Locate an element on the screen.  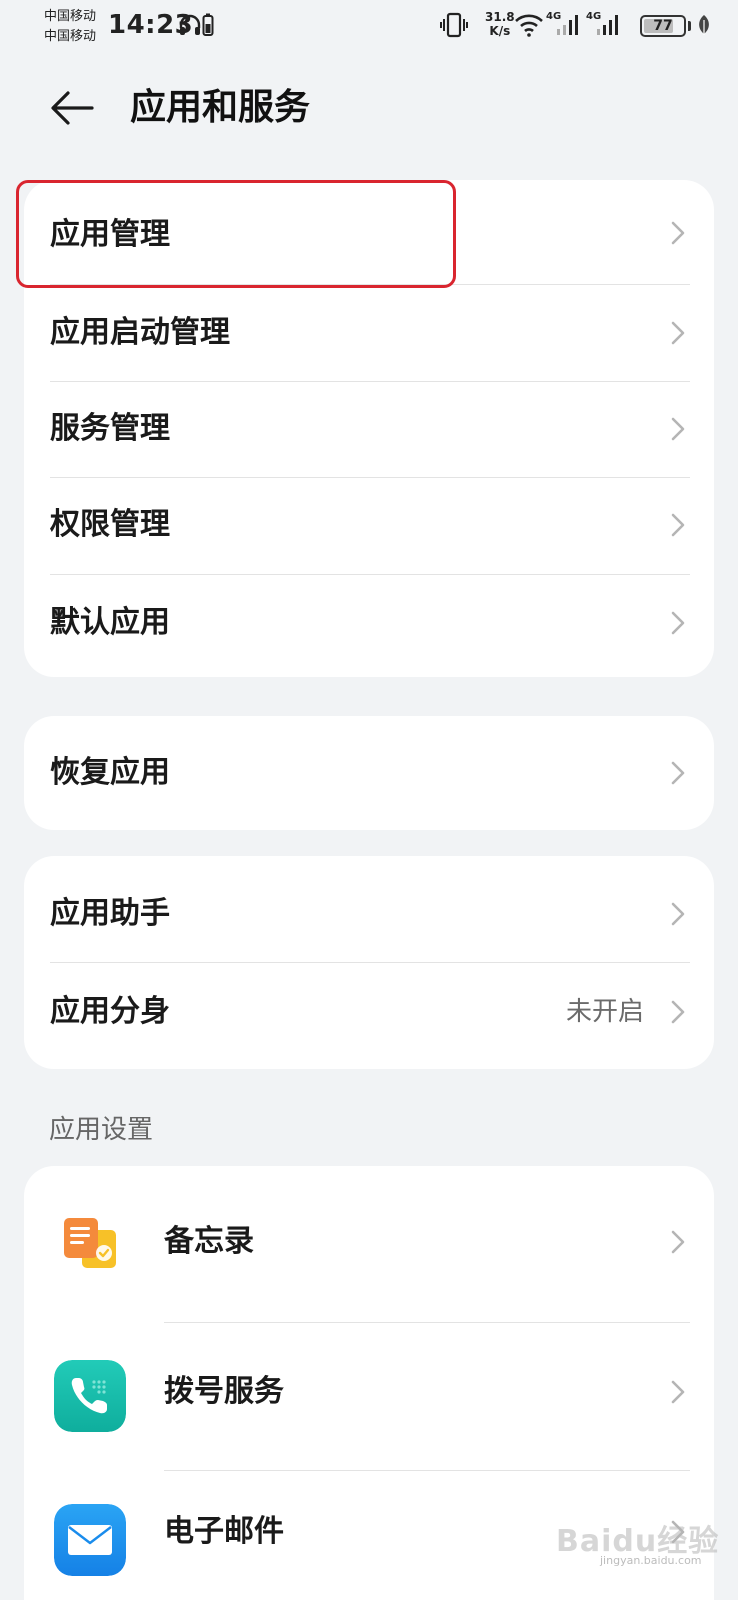
memo-app-icon is located at coordinates (90, 1243).